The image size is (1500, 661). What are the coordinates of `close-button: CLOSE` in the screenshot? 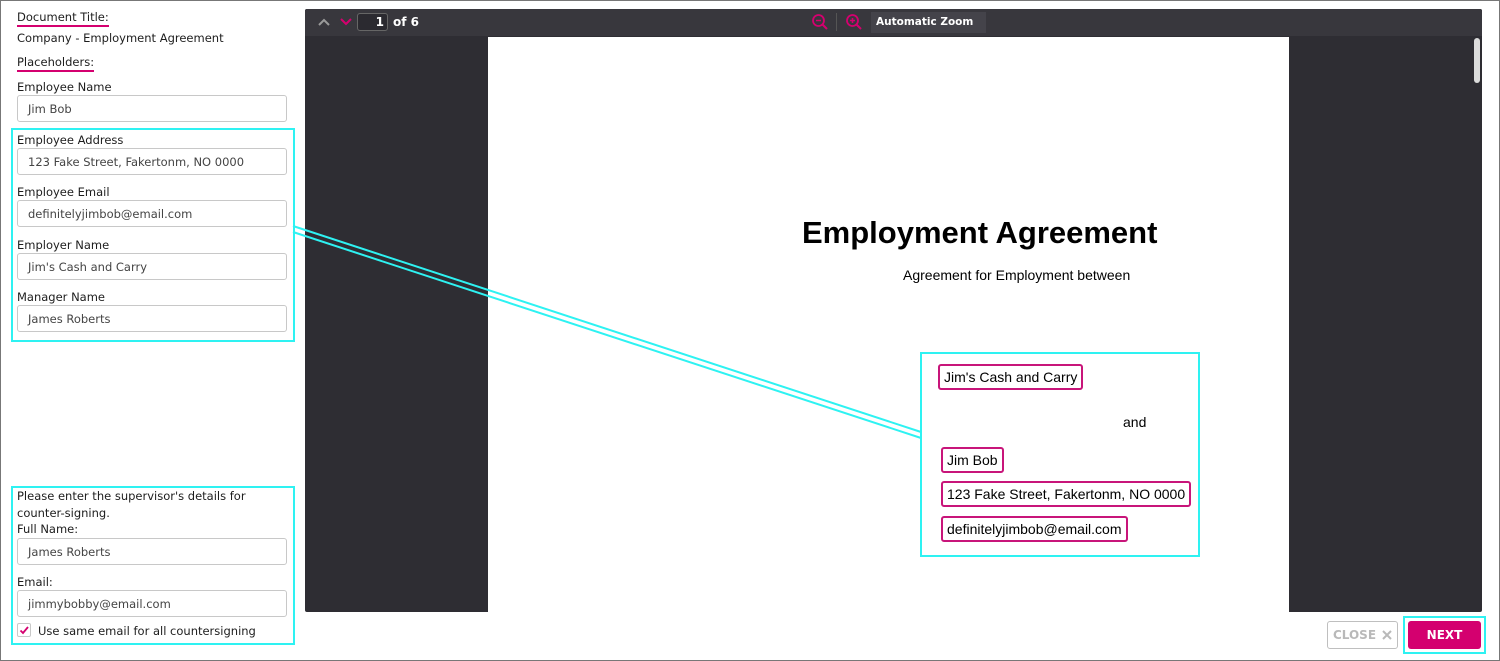 It's located at (1362, 635).